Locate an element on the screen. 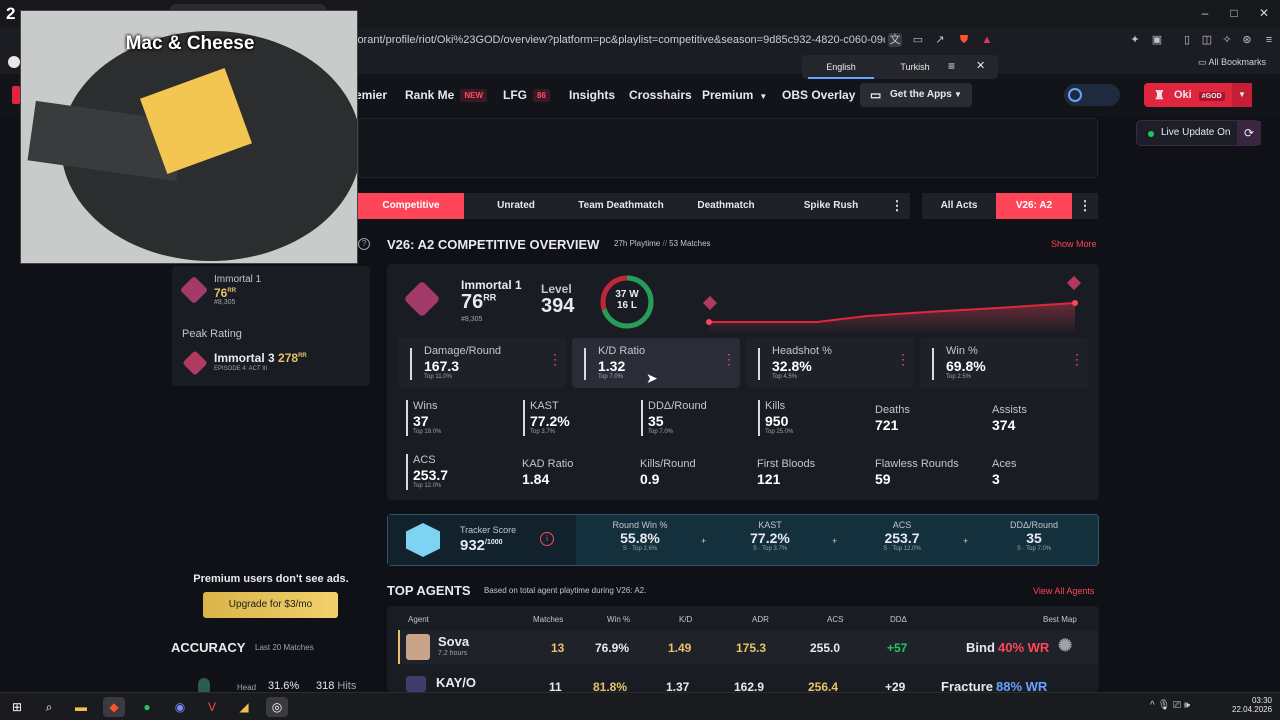  view-all-agents-link: View All Agents is located at coordinates (1063, 591).